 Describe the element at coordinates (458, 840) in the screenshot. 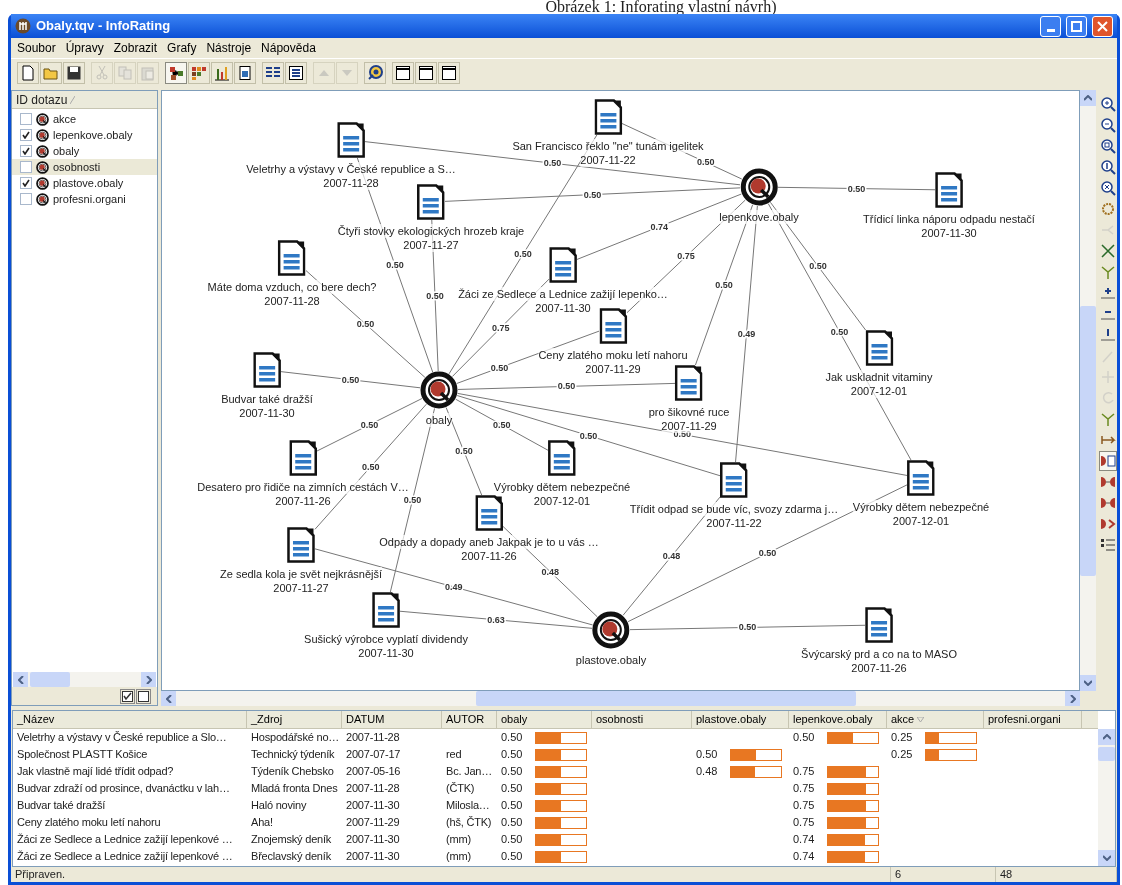

I see `table-cell-text: (mm)` at that location.